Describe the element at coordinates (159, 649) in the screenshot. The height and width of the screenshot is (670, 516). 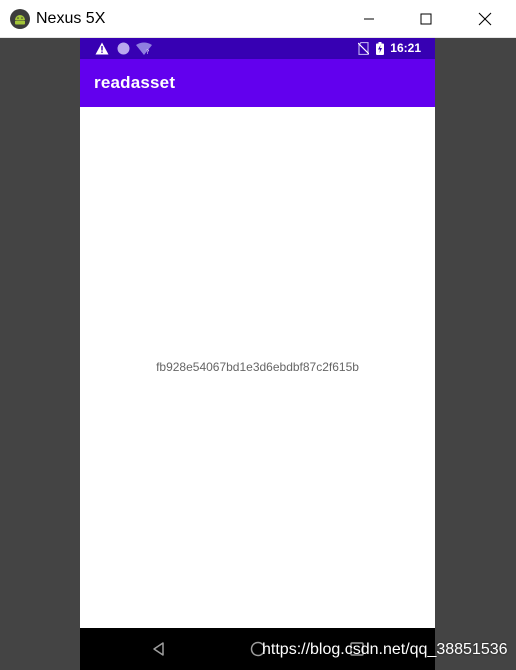
I see `back-icon` at that location.